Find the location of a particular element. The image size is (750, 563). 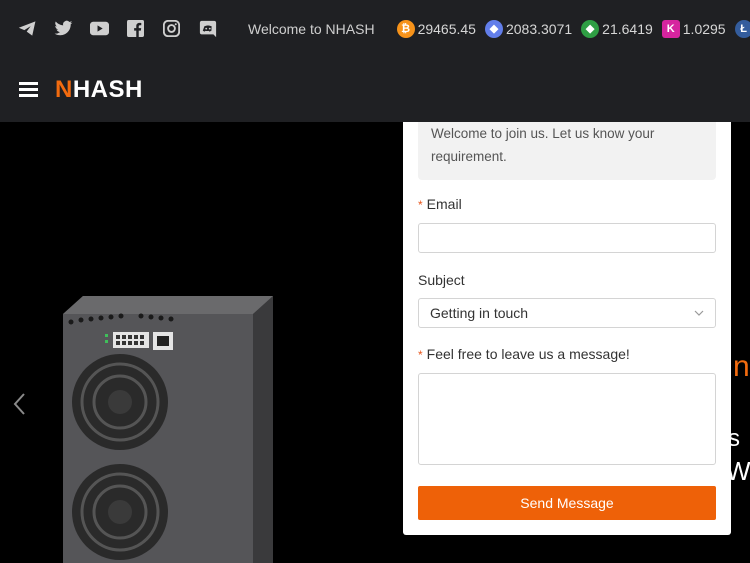

subject-value: Getting in touch is located at coordinates (479, 313).